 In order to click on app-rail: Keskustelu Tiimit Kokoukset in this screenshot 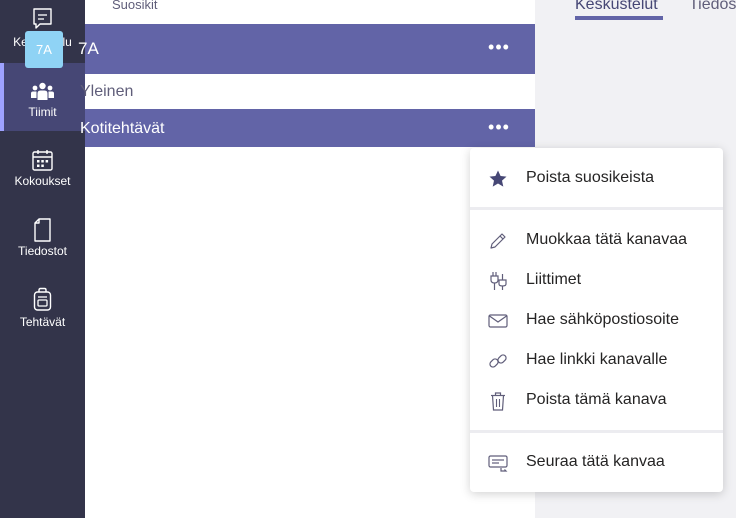, I will do `click(42, 259)`.